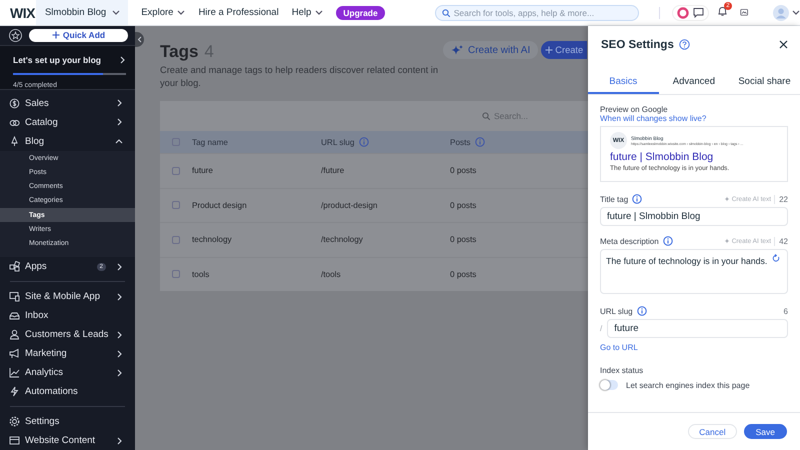 The image size is (800, 450). What do you see at coordinates (210, 142) in the screenshot?
I see `column-header: Tag name` at bounding box center [210, 142].